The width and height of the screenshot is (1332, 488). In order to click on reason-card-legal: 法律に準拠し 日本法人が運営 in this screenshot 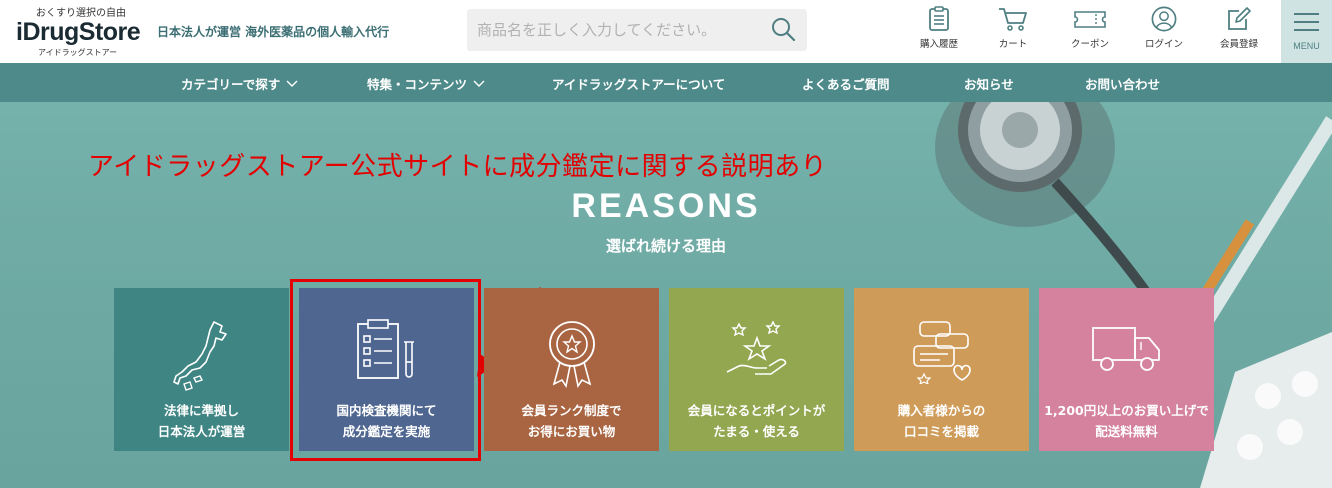, I will do `click(201, 369)`.